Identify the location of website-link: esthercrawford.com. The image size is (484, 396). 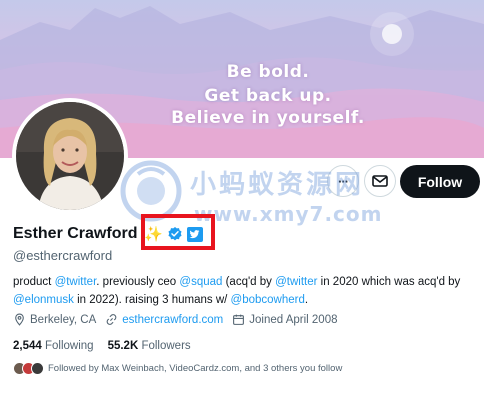
(172, 320).